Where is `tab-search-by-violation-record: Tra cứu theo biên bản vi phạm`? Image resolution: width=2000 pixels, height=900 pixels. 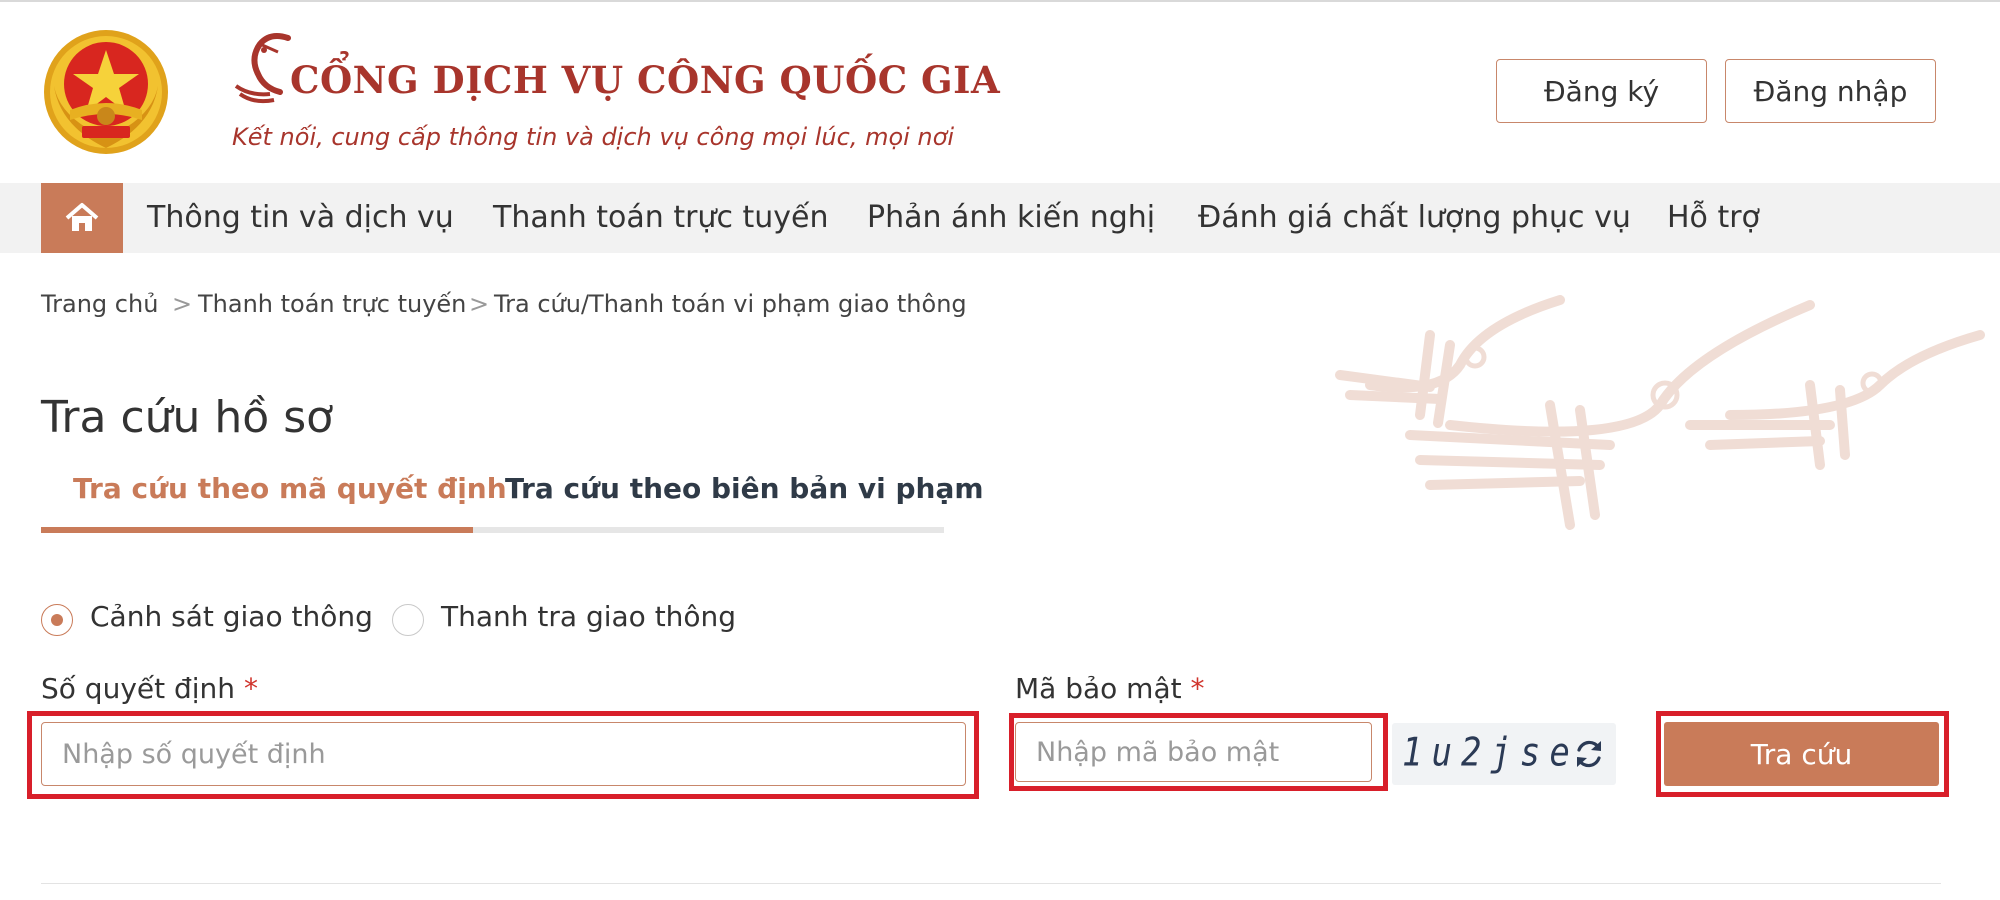
tab-search-by-violation-record: Tra cứu theo biên bản vi phạm is located at coordinates (744, 488).